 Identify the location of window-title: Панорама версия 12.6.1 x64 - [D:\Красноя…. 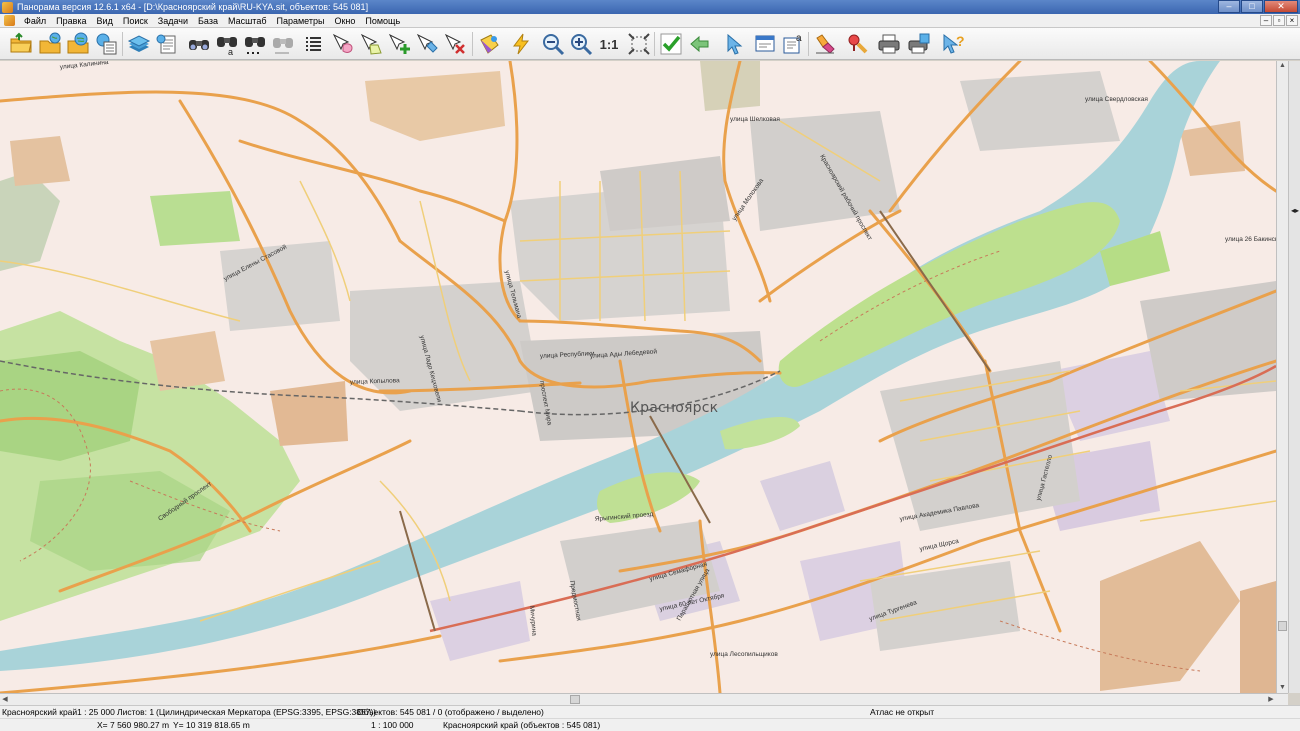
(193, 7).